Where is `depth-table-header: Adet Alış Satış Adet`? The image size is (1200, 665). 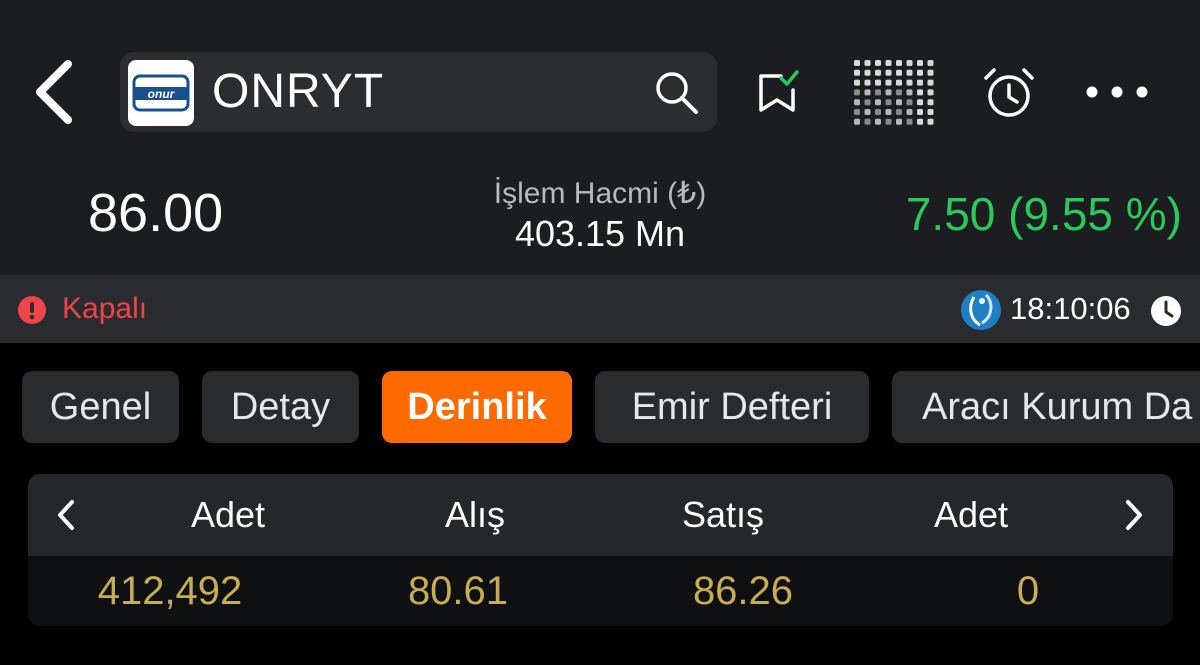
depth-table-header: Adet Alış Satış Adet is located at coordinates (600, 515).